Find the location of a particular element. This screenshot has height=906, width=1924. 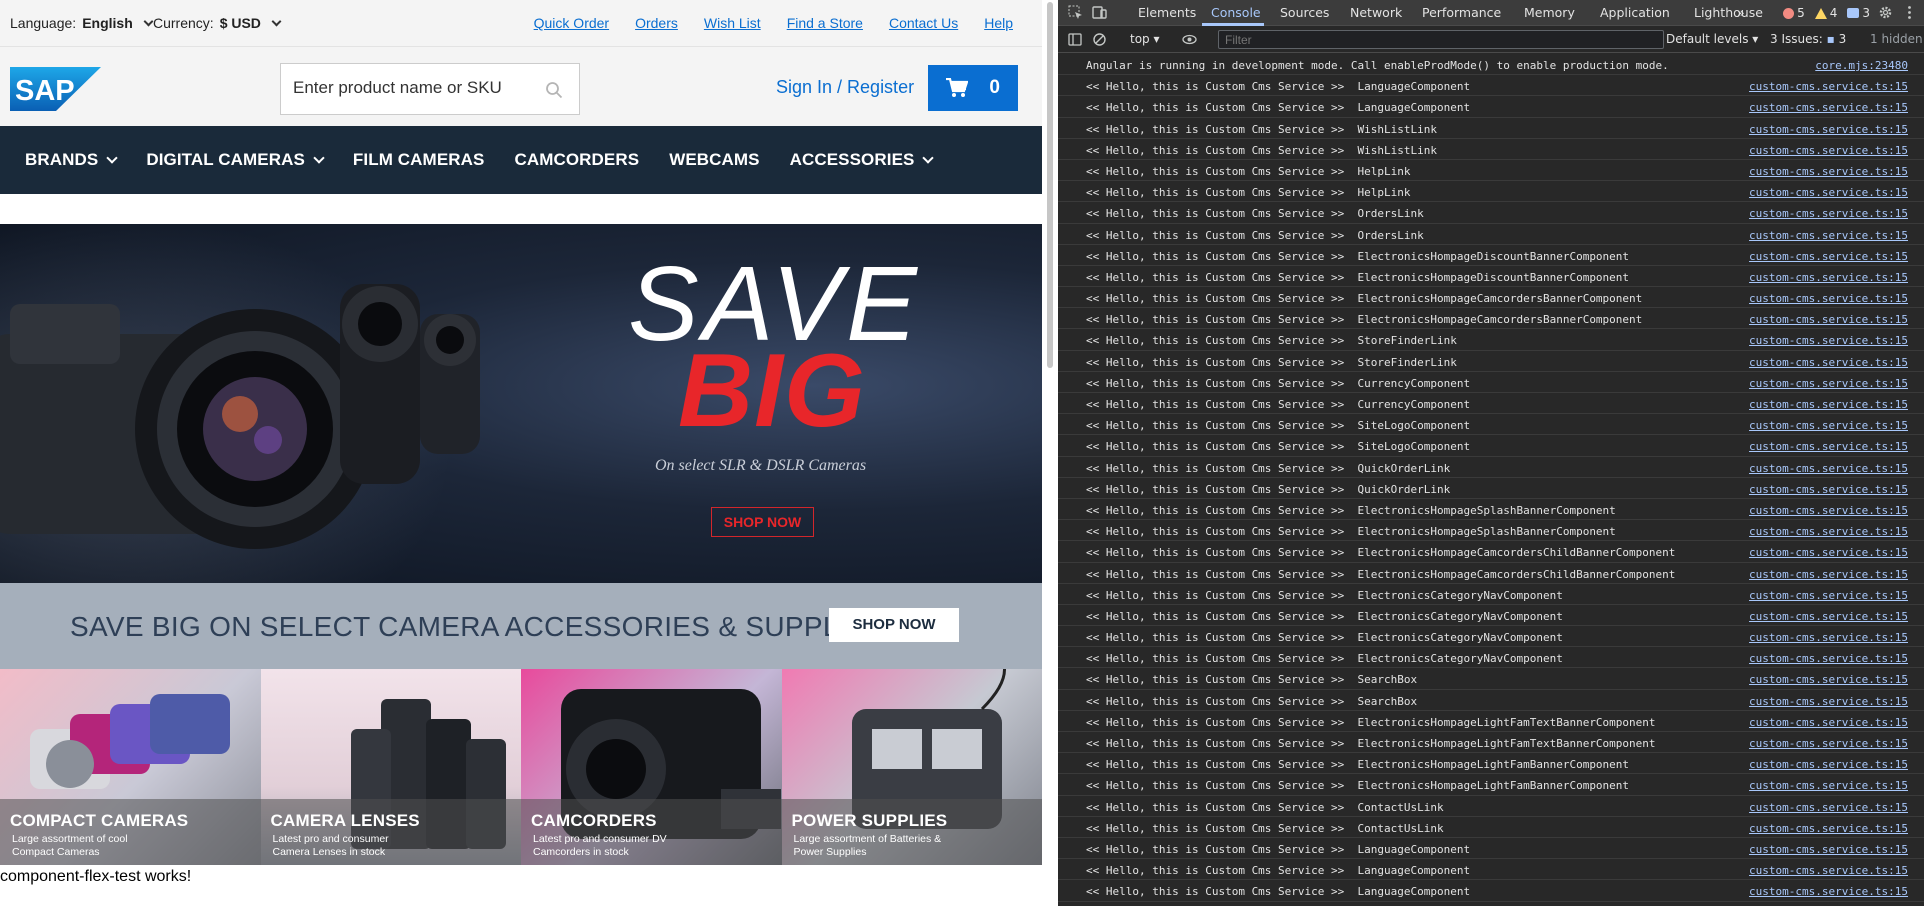

context-selector: top ▾ is located at coordinates (1145, 39).